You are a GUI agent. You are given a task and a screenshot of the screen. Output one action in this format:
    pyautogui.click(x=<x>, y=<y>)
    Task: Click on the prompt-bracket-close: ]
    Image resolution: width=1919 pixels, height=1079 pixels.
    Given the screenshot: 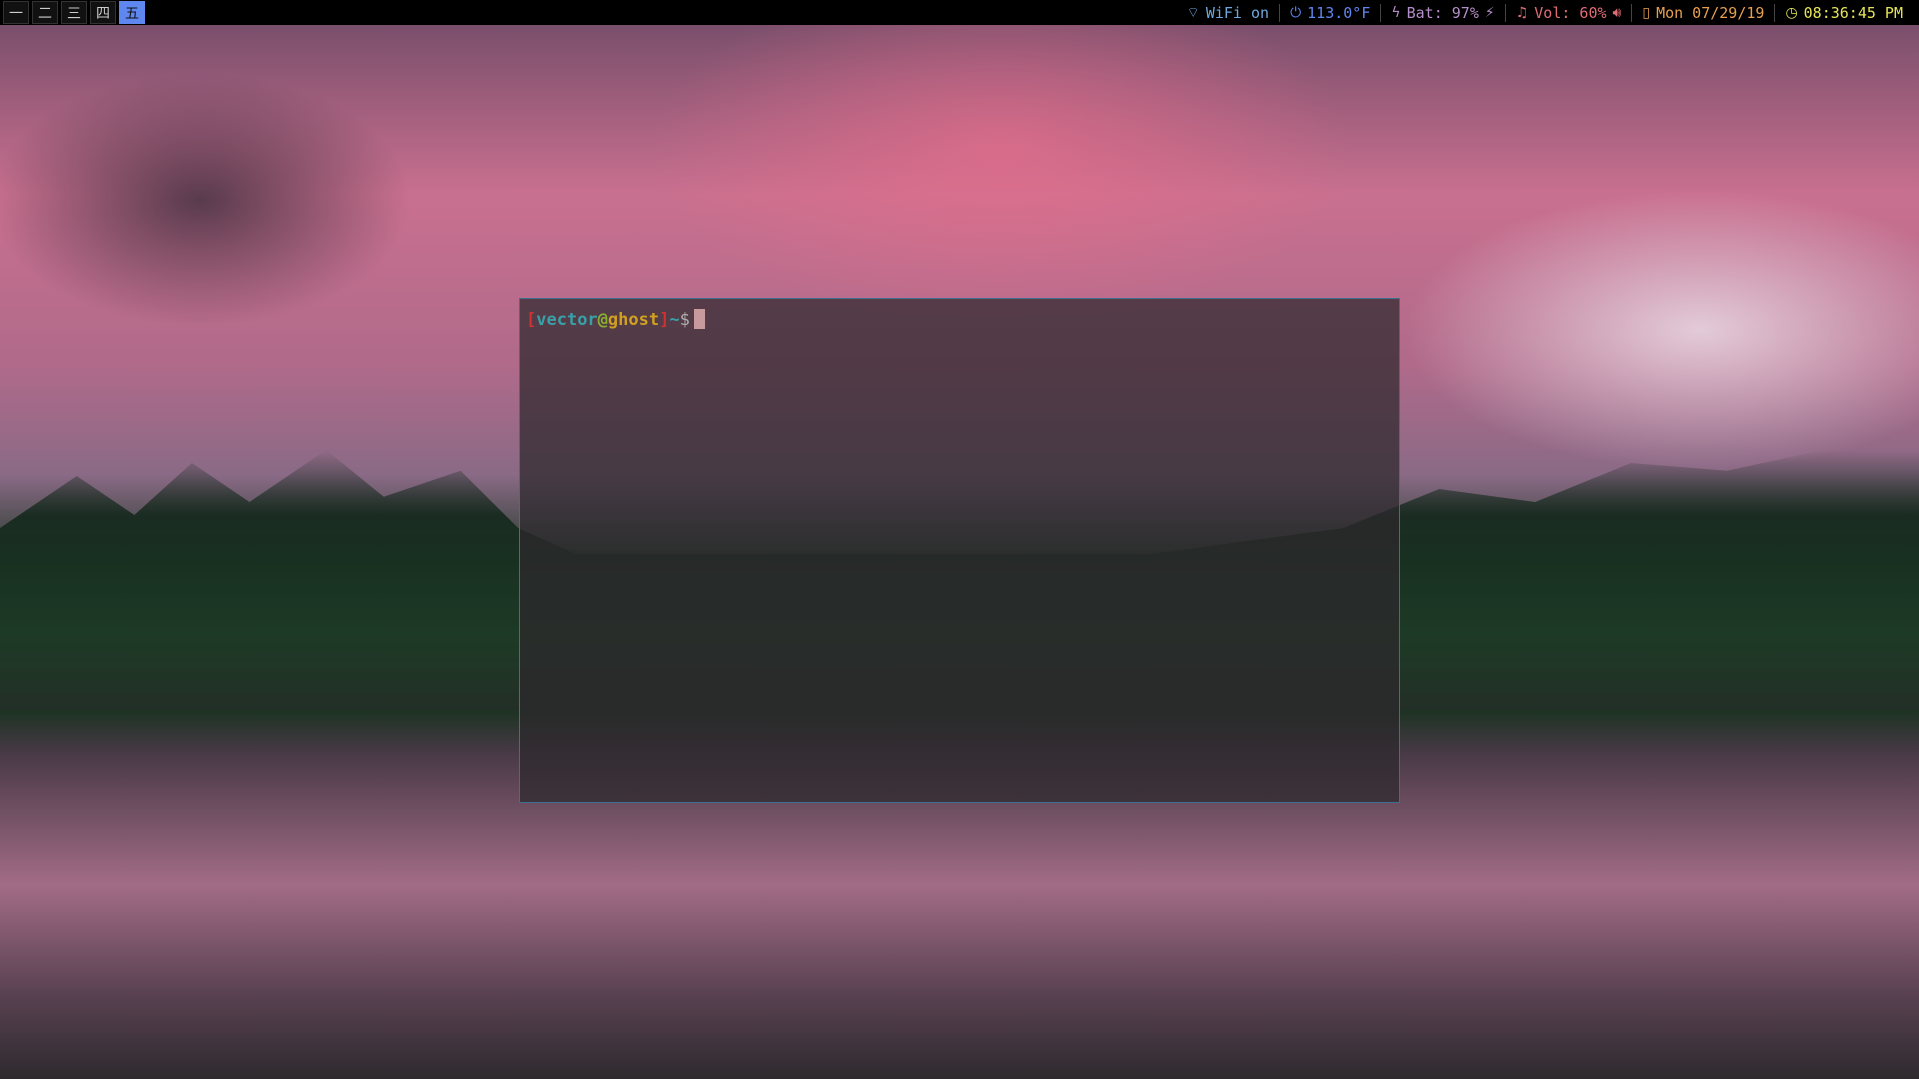 What is the action you would take?
    pyautogui.click(x=664, y=320)
    